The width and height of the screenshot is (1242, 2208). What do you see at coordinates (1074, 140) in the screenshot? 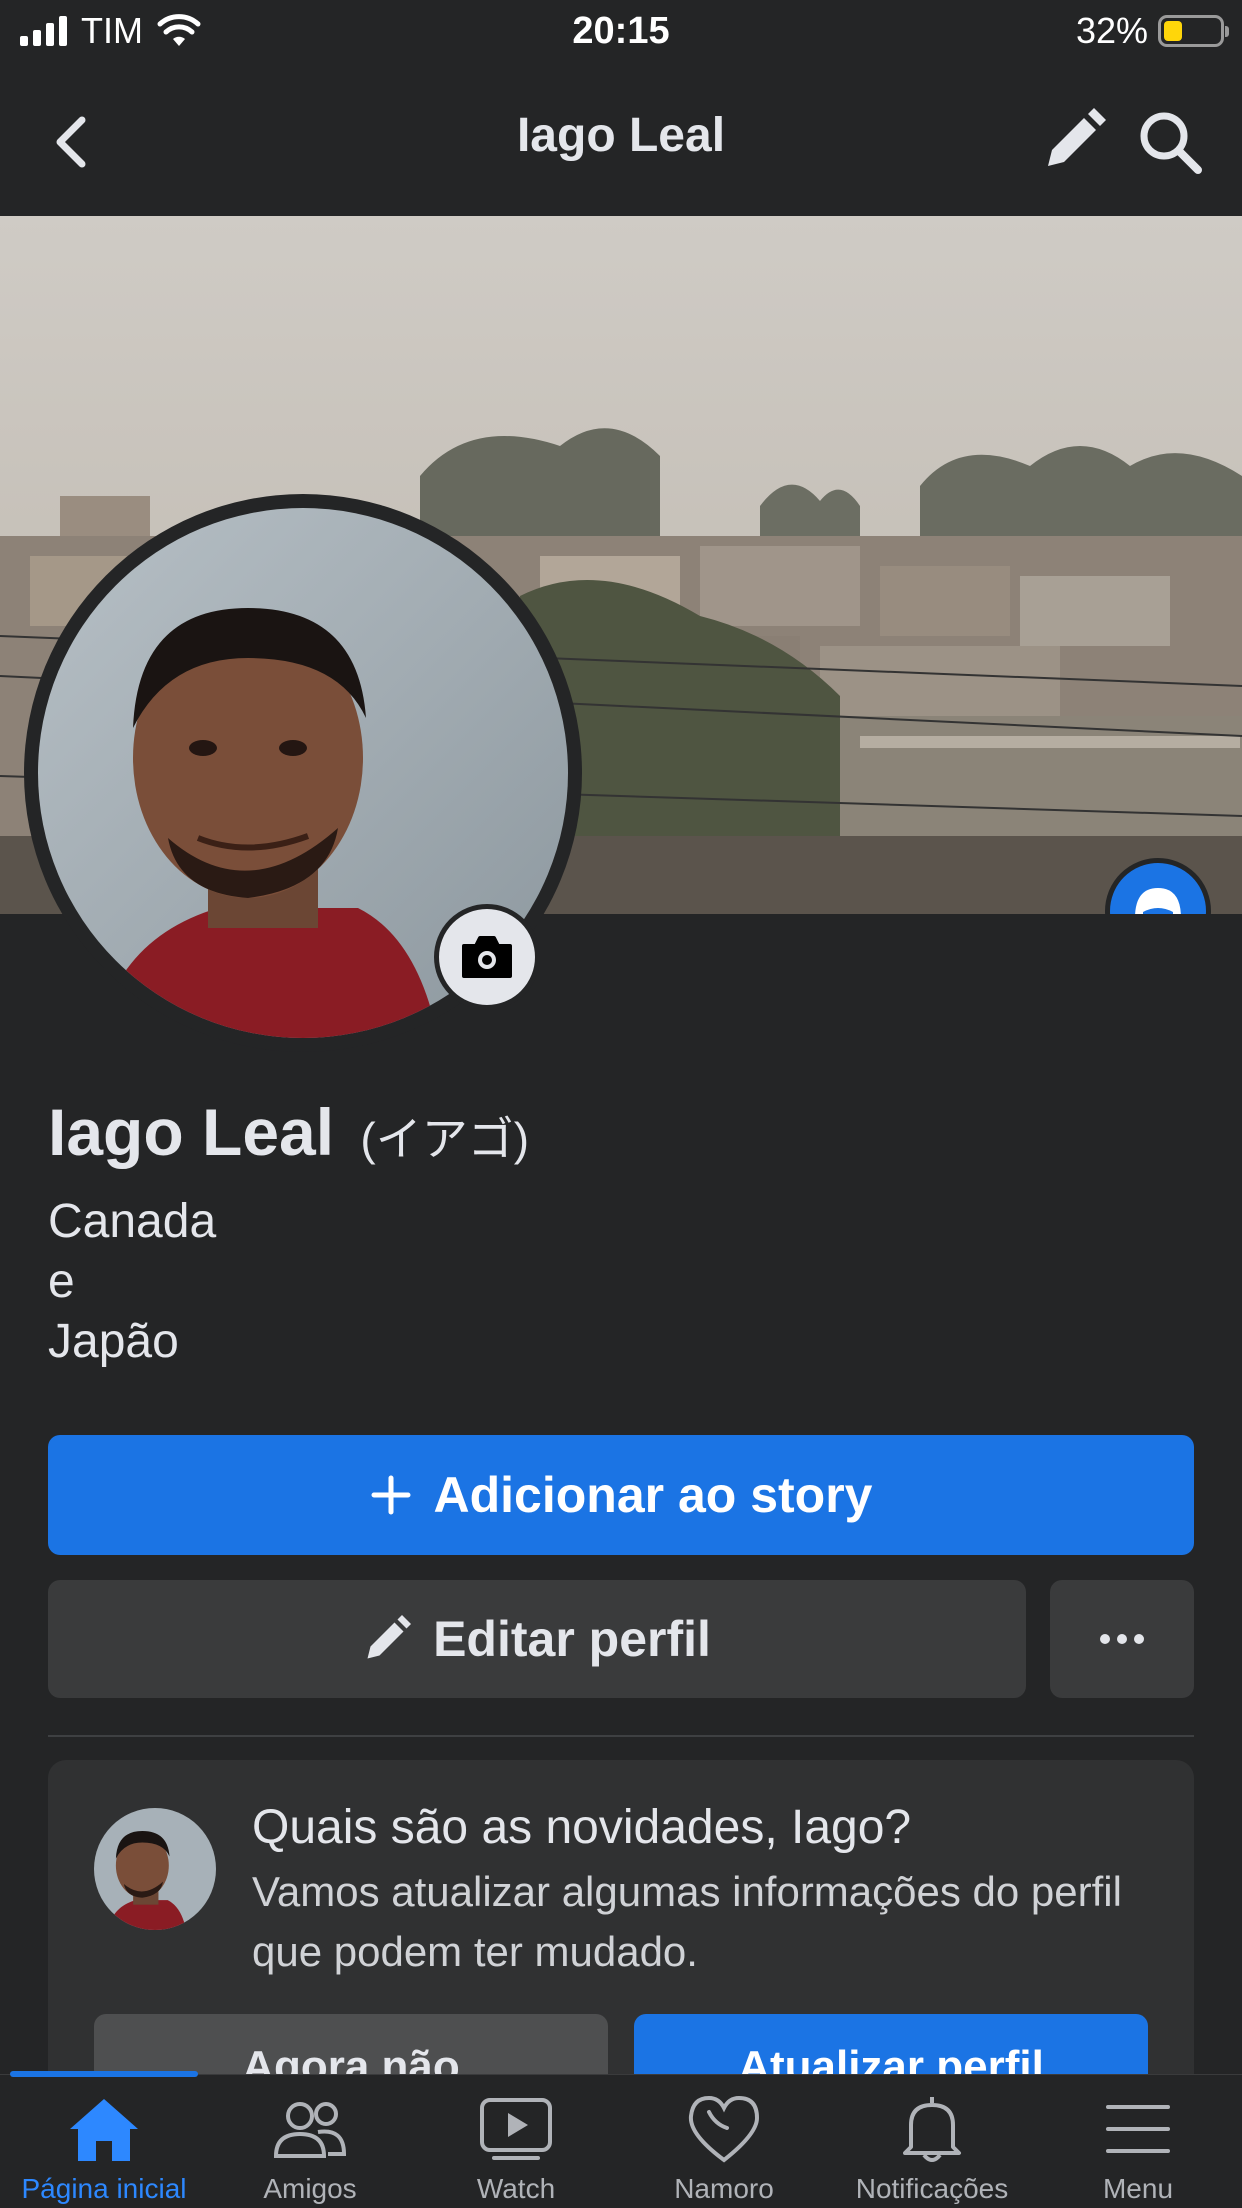
I see `edit-pencil-button` at bounding box center [1074, 140].